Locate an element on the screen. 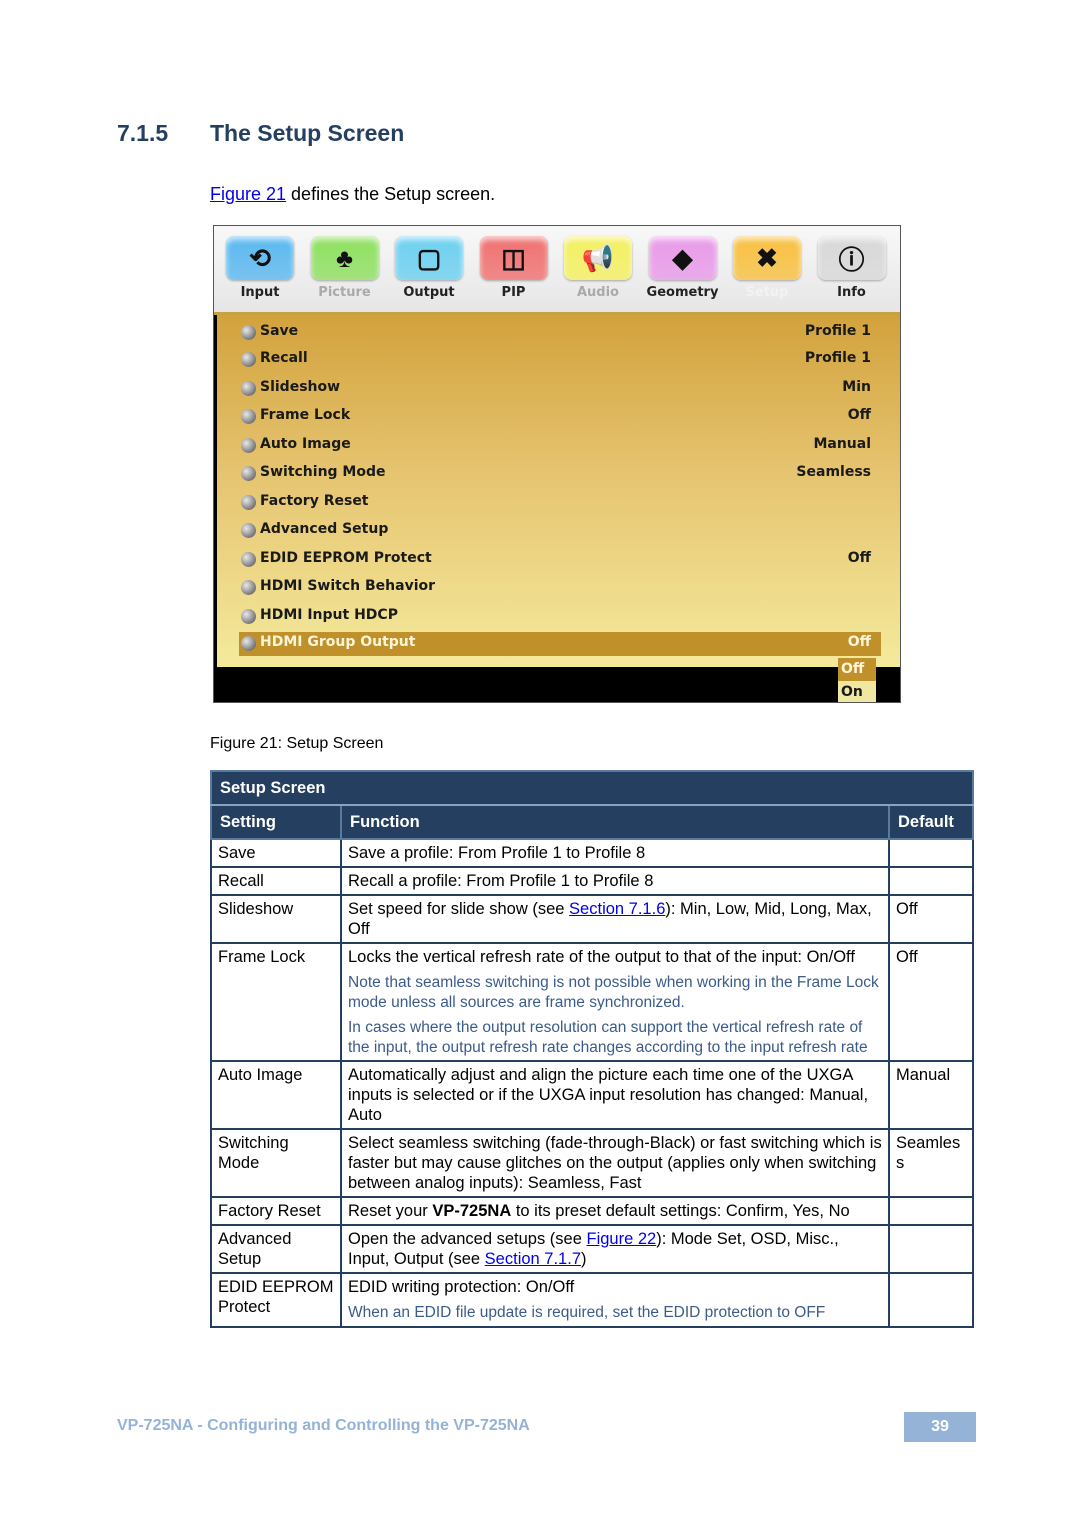 The width and height of the screenshot is (1080, 1532). osd-tab-info: ⓘ Info is located at coordinates (852, 268).